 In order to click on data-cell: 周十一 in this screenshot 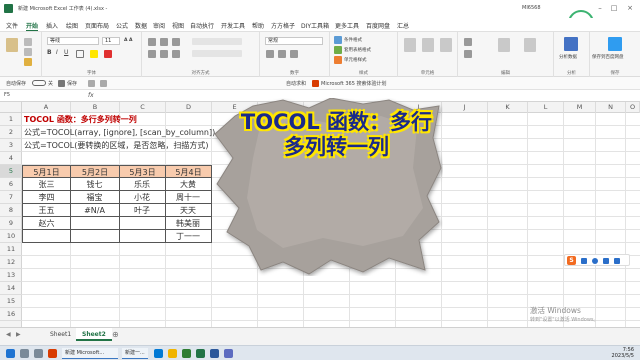, I will do `click(188, 197)`.